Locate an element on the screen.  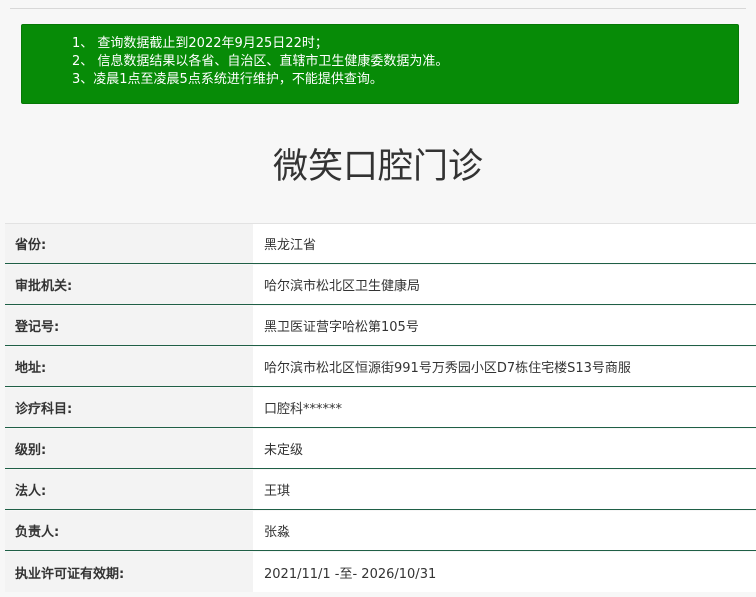
row-value: 哈尔滨市松北区恒源街991号万秀园小区D7栋住宅楼S13号商服 is located at coordinates (504, 366).